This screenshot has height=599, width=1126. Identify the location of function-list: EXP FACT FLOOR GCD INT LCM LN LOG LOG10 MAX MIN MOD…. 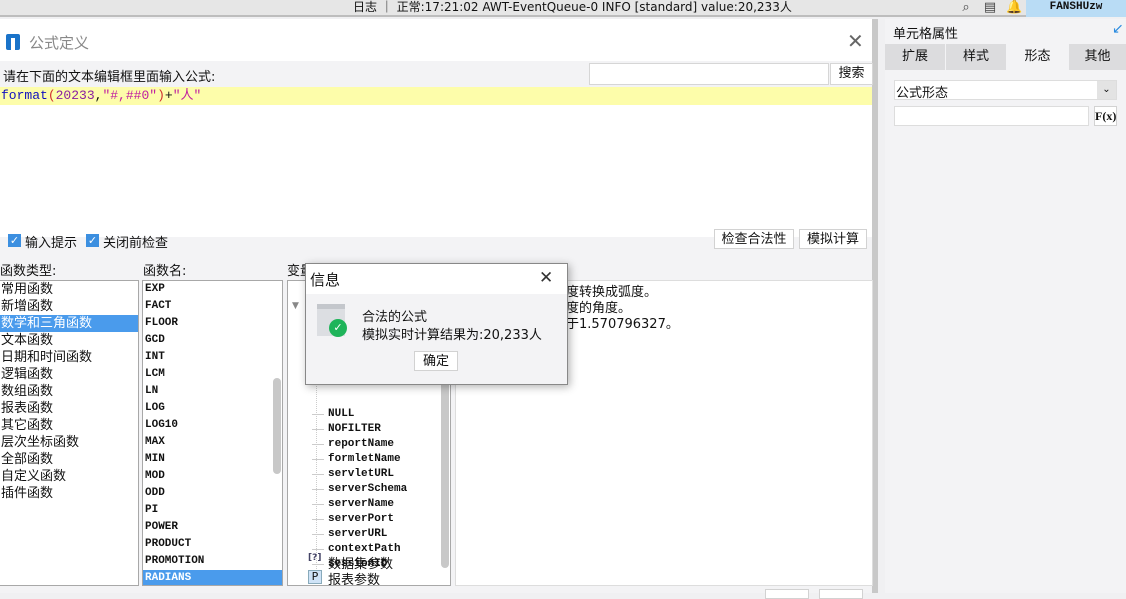
(212, 433).